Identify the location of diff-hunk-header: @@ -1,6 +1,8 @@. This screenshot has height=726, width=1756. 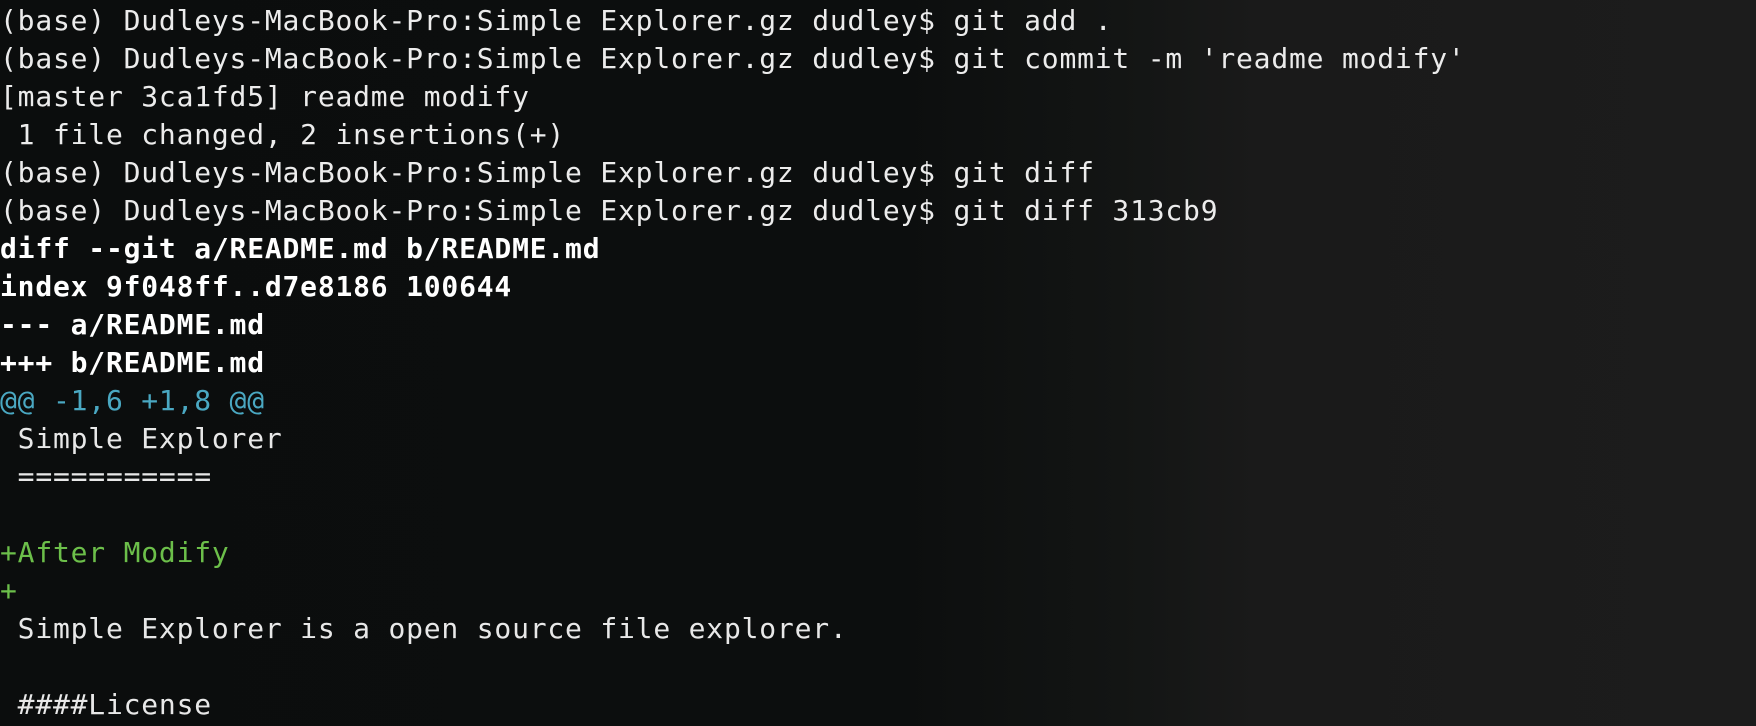
(132, 400).